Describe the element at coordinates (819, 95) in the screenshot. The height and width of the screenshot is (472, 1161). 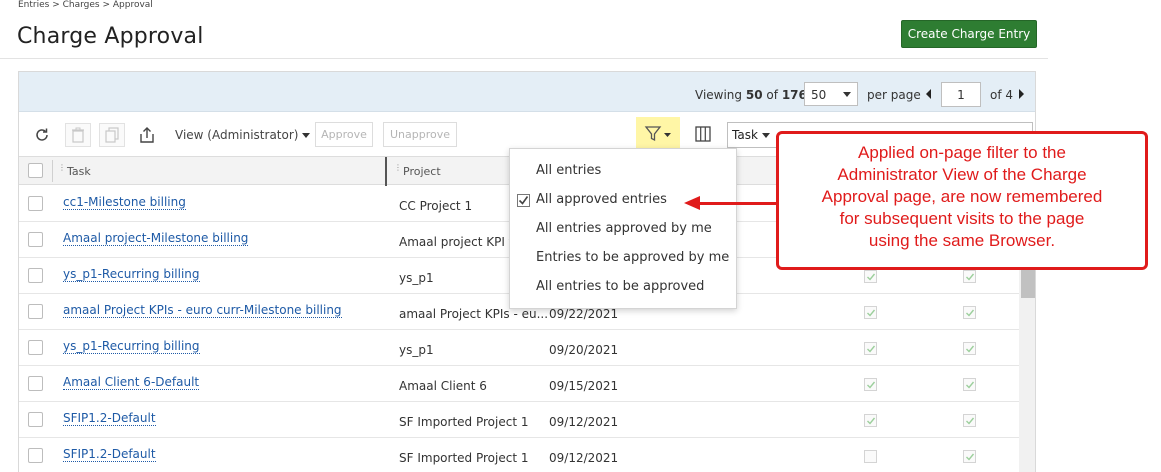
I see `per-page-value: 50` at that location.